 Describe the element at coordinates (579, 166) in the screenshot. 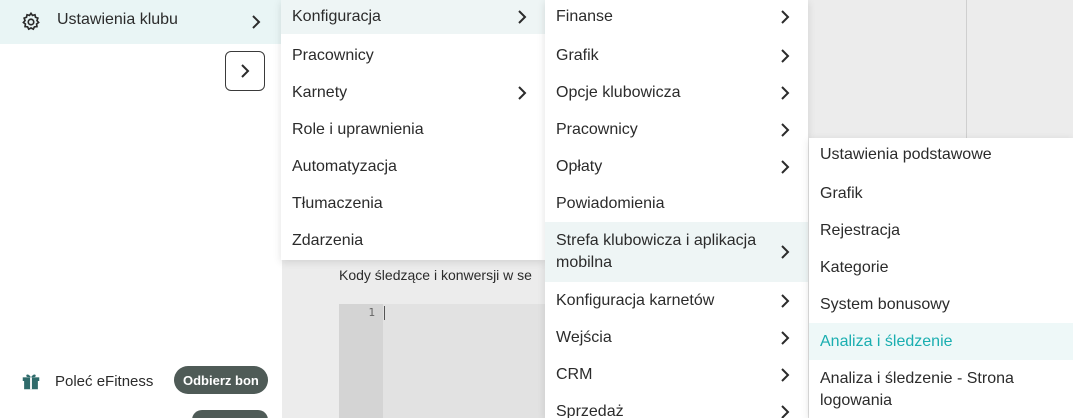

I see `menu-item-label: Opłaty` at that location.